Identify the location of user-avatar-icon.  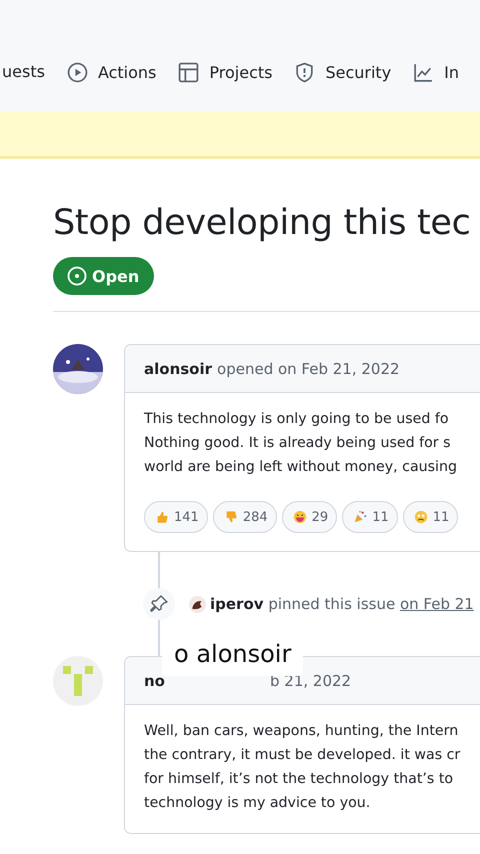
(197, 604).